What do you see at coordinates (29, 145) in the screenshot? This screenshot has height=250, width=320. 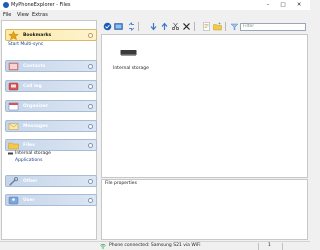 I see `sidebar-group-label: Files` at bounding box center [29, 145].